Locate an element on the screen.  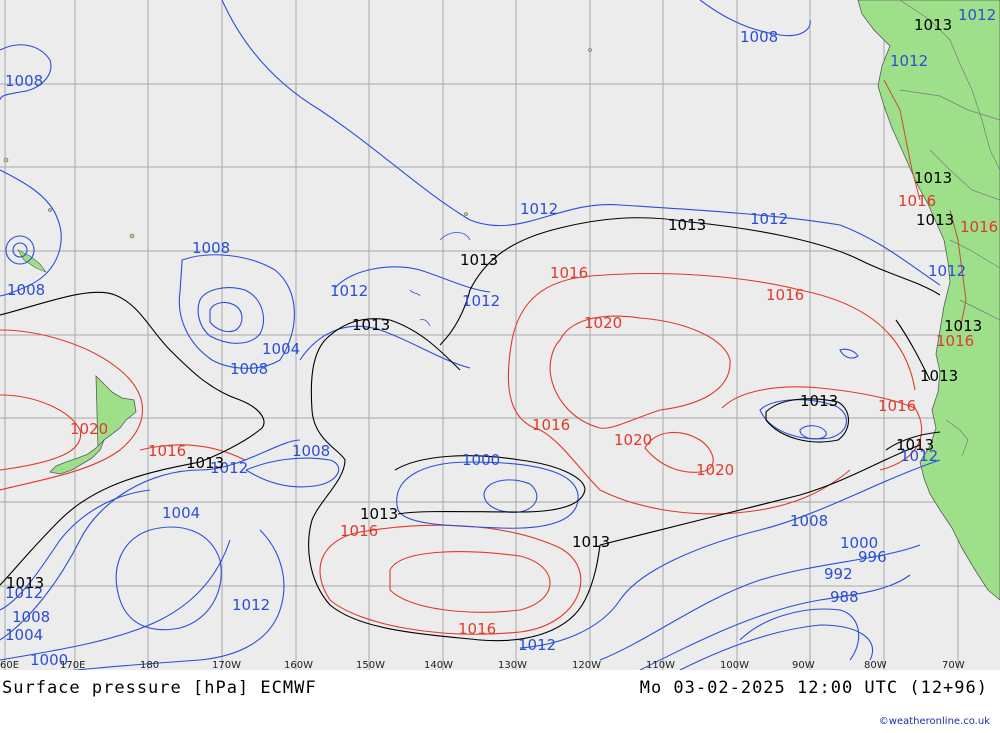
credit-link: ©weatheronline.co.uk is located at coordinates (934, 721).